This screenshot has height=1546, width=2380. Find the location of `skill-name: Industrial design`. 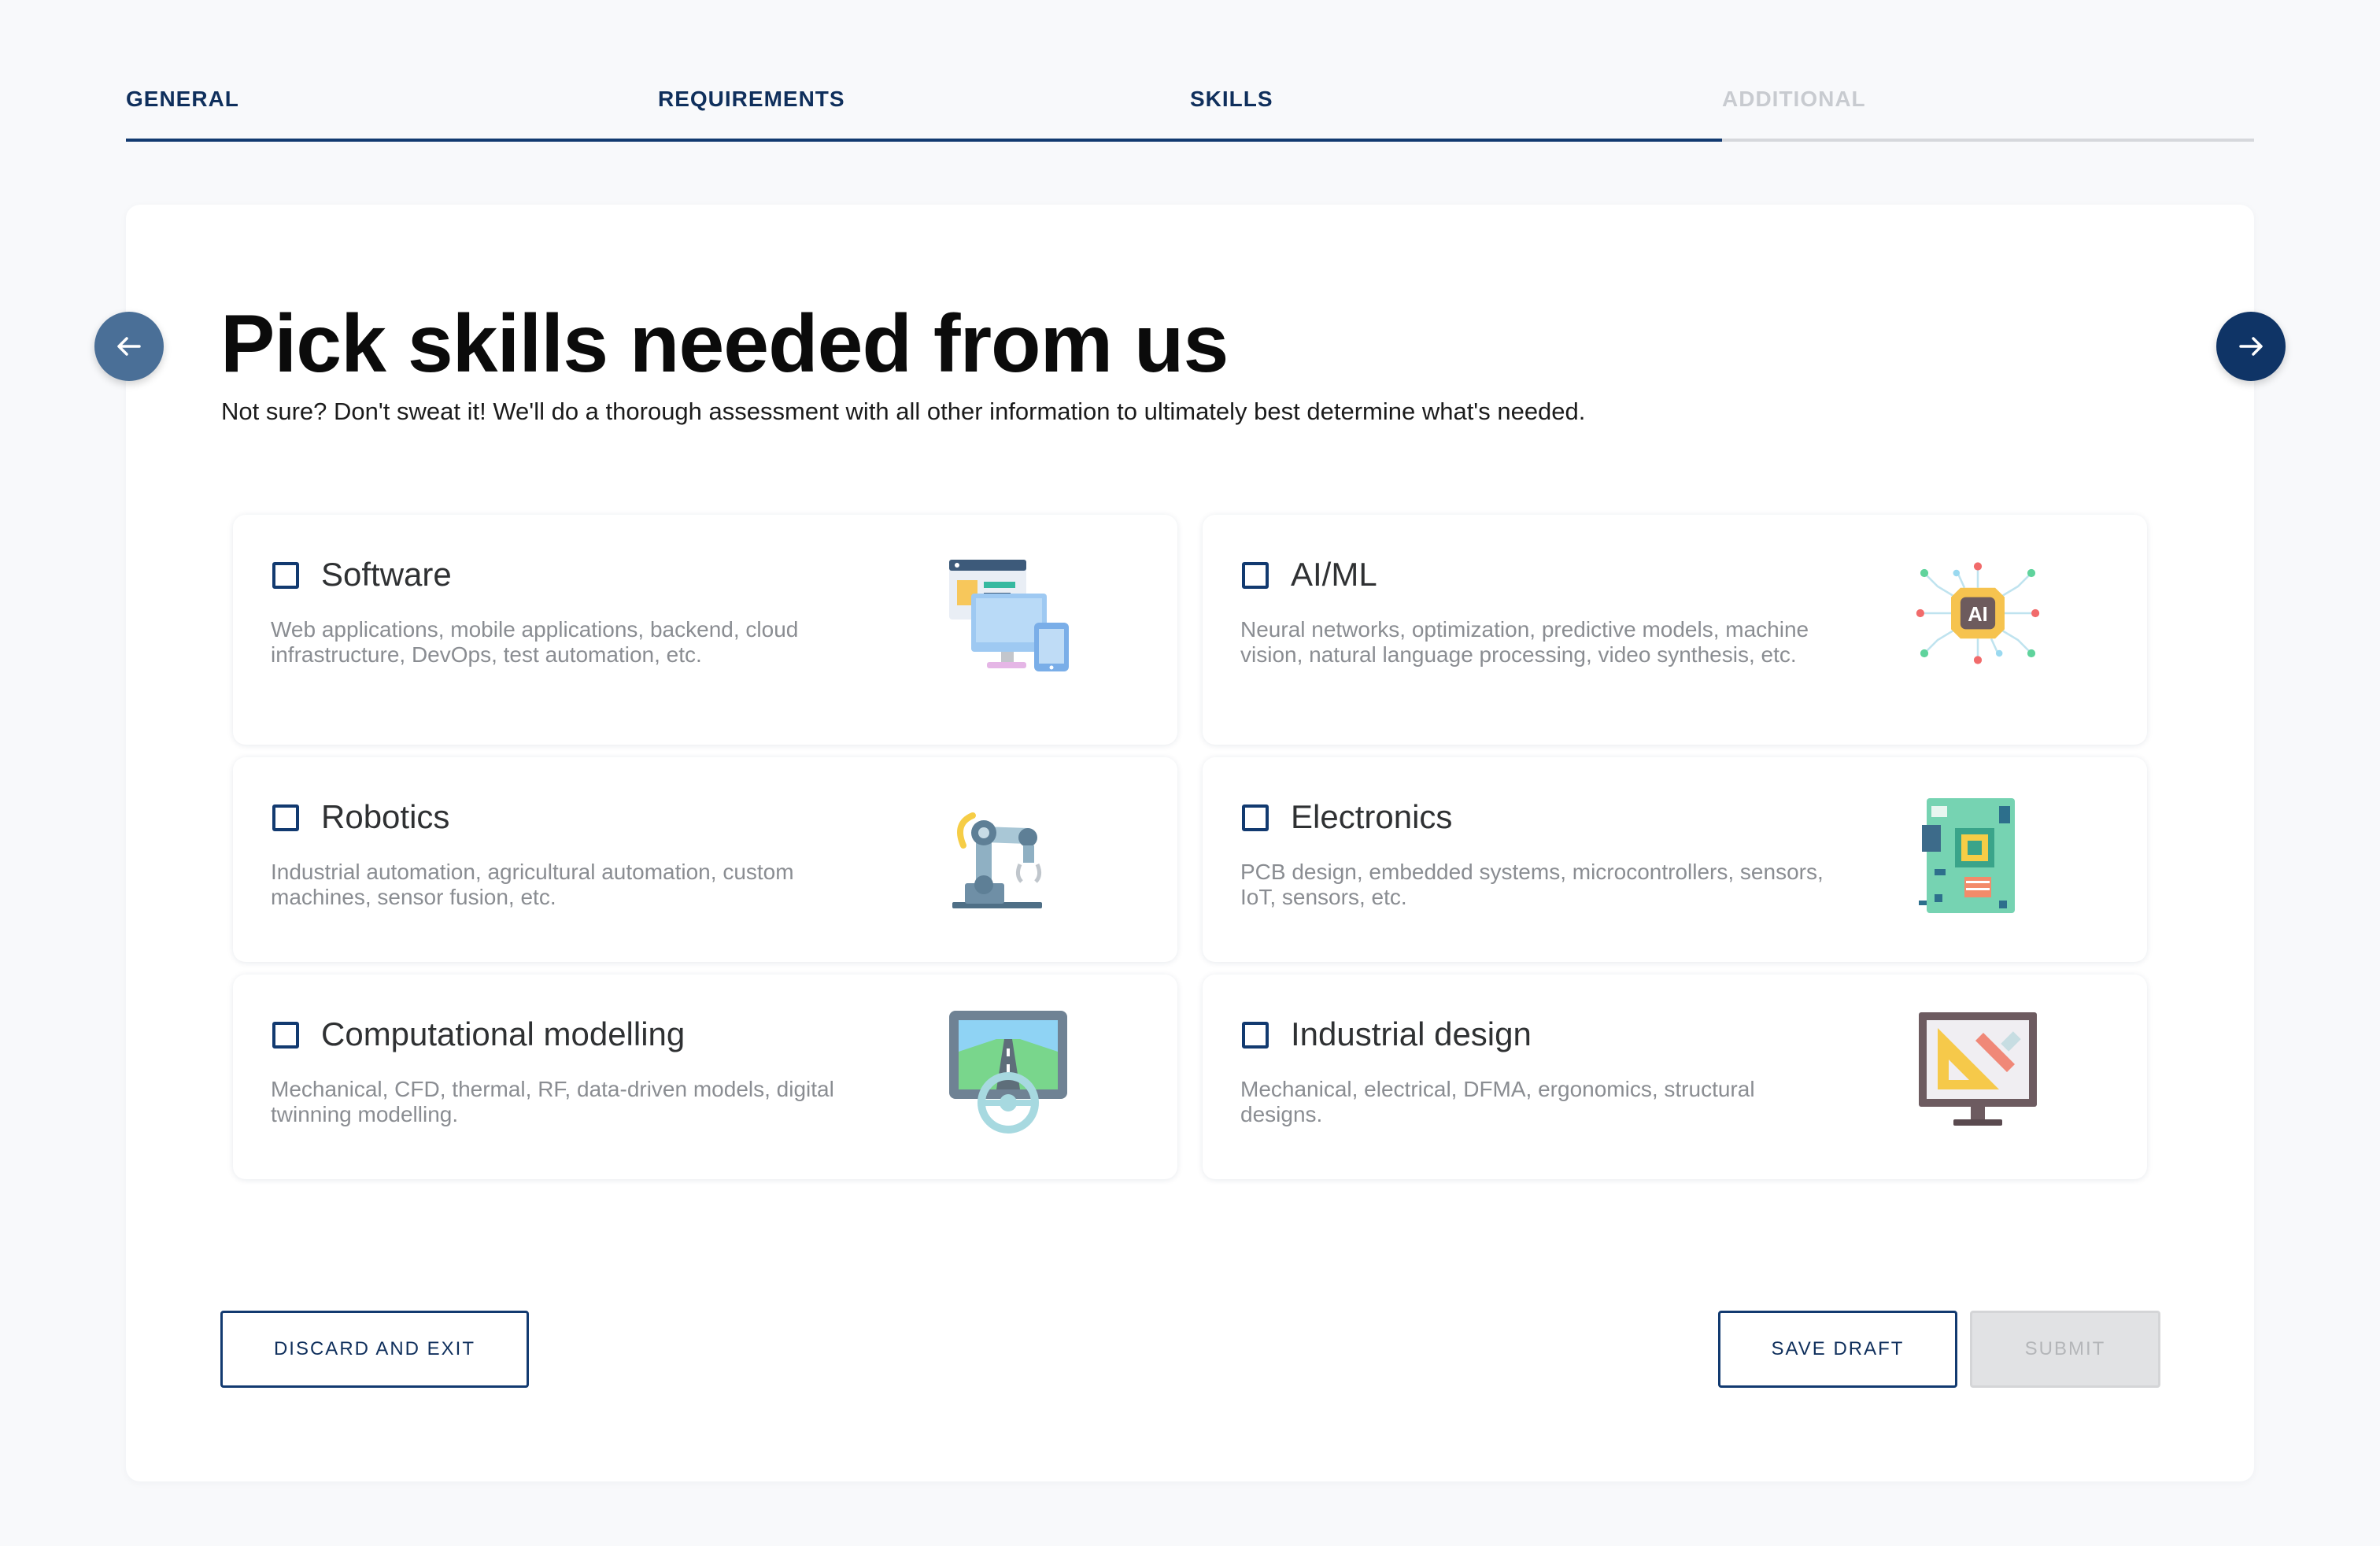

skill-name: Industrial design is located at coordinates (1411, 1034).